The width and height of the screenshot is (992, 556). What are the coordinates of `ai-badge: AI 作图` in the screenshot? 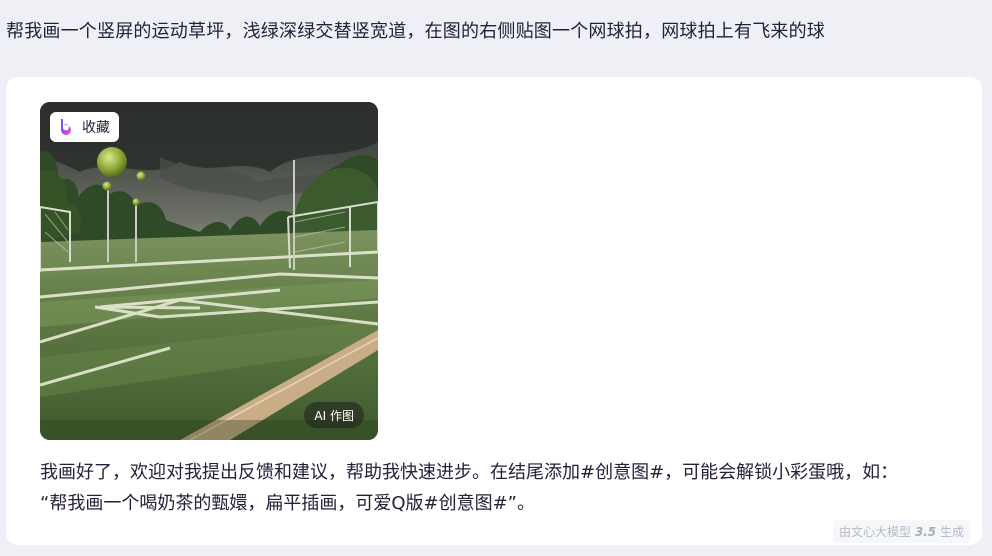 It's located at (334, 415).